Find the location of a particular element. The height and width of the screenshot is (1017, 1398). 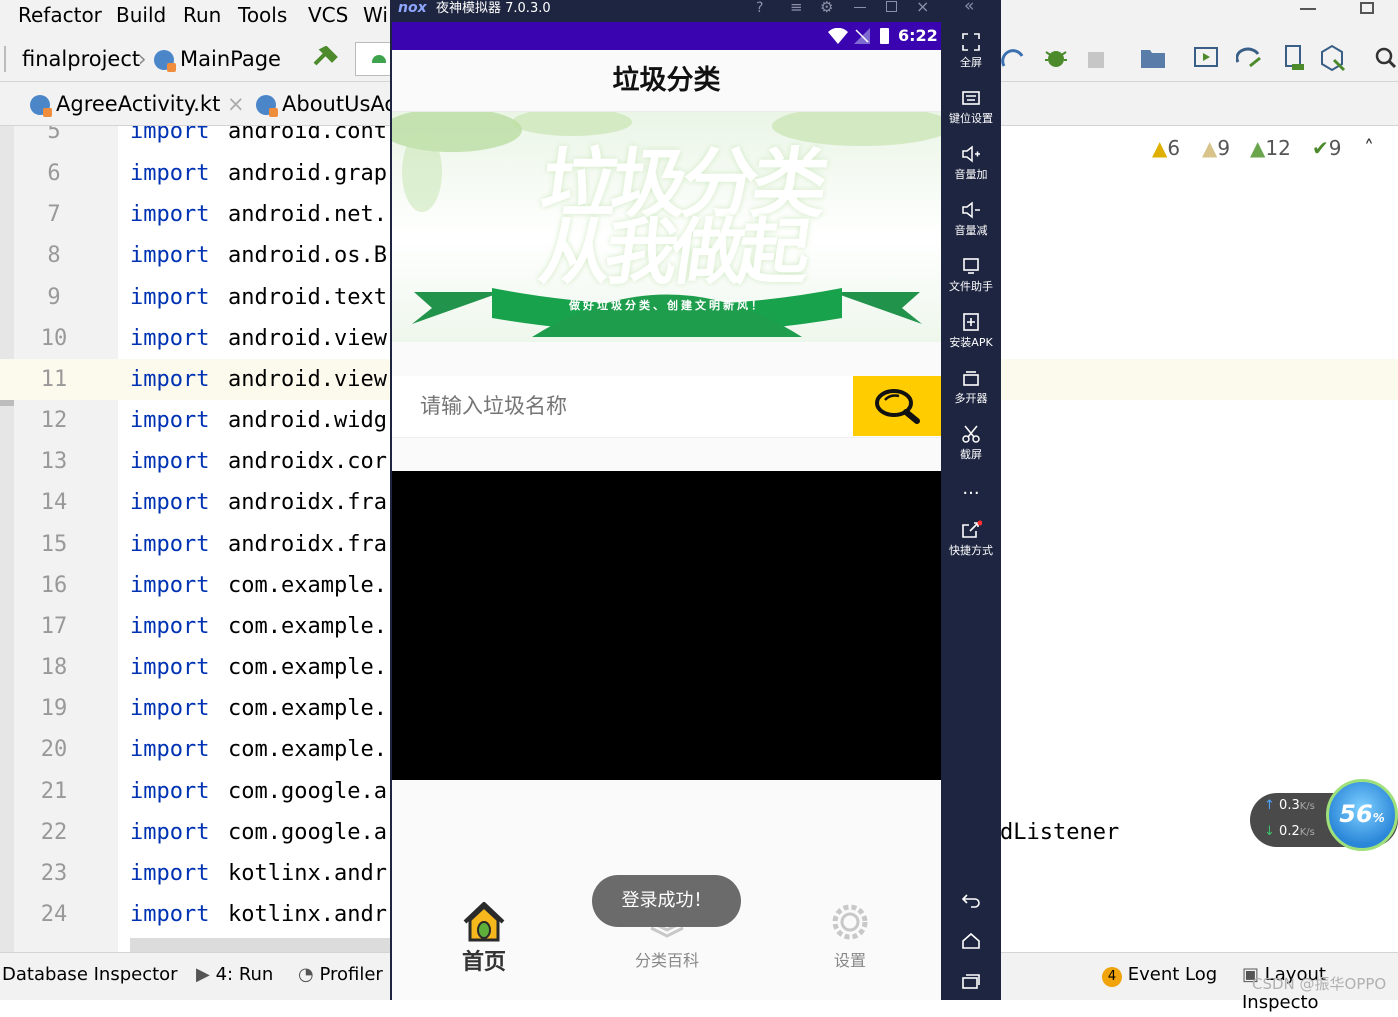

stop-icon is located at coordinates (1096, 60).